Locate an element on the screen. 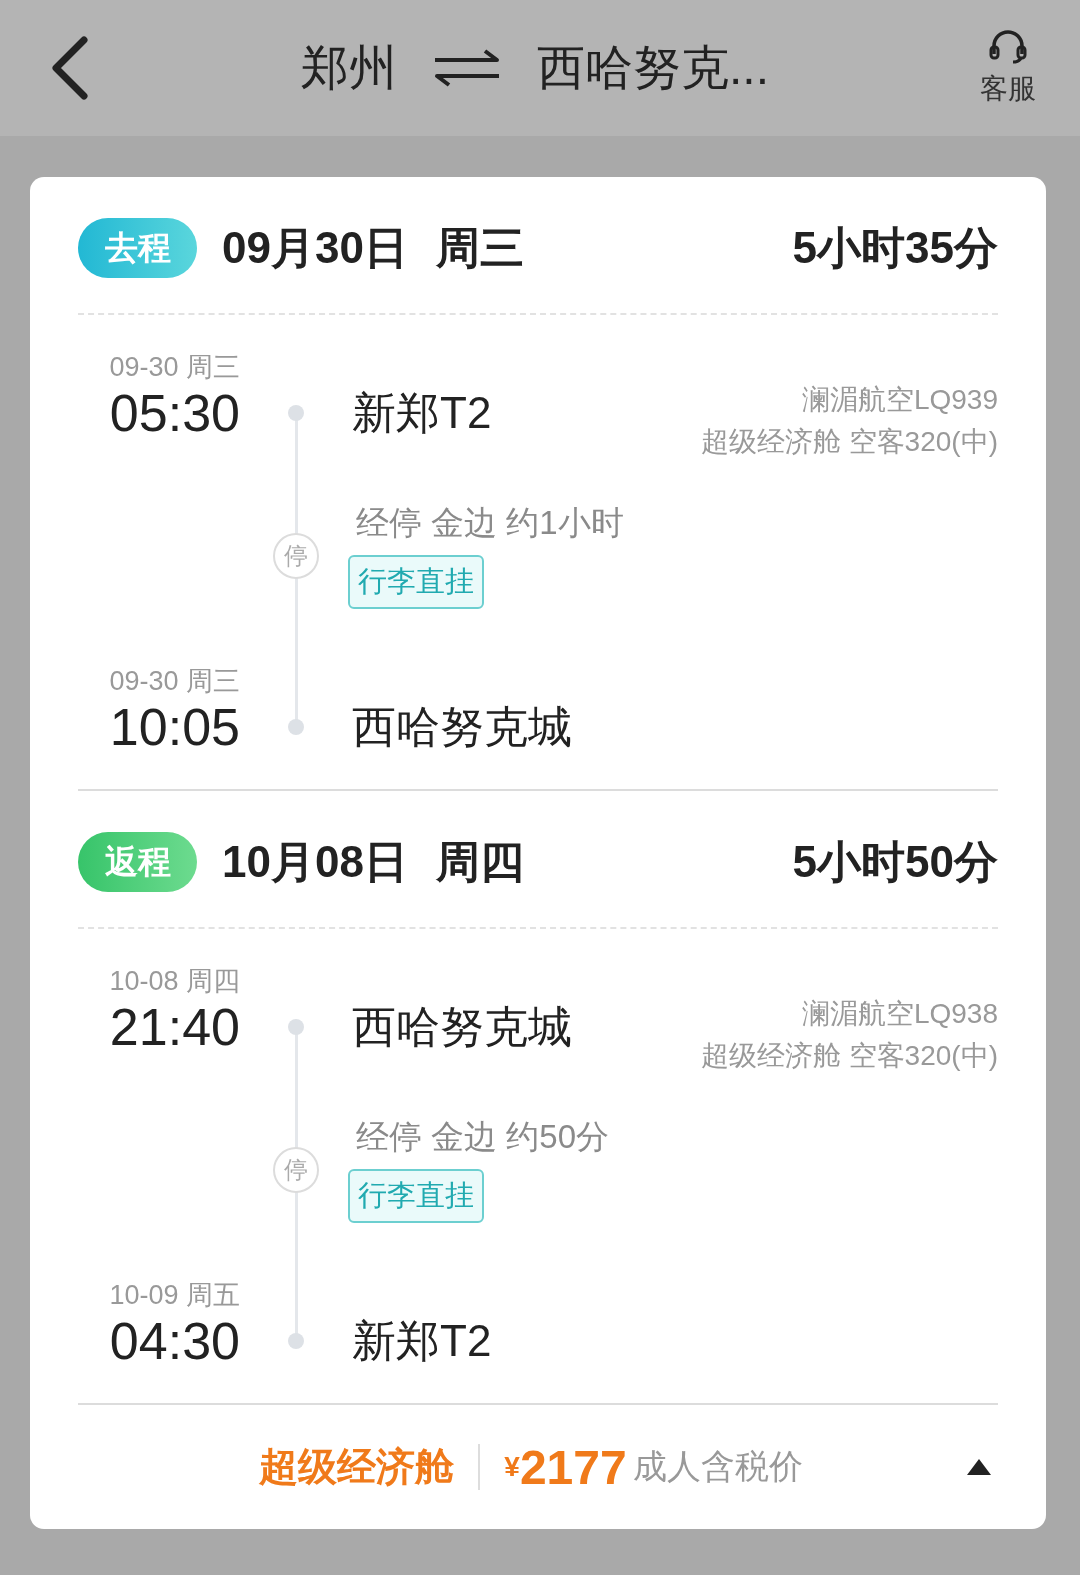 The image size is (1080, 1575). customer-service-button: 客服 is located at coordinates (1008, 68).